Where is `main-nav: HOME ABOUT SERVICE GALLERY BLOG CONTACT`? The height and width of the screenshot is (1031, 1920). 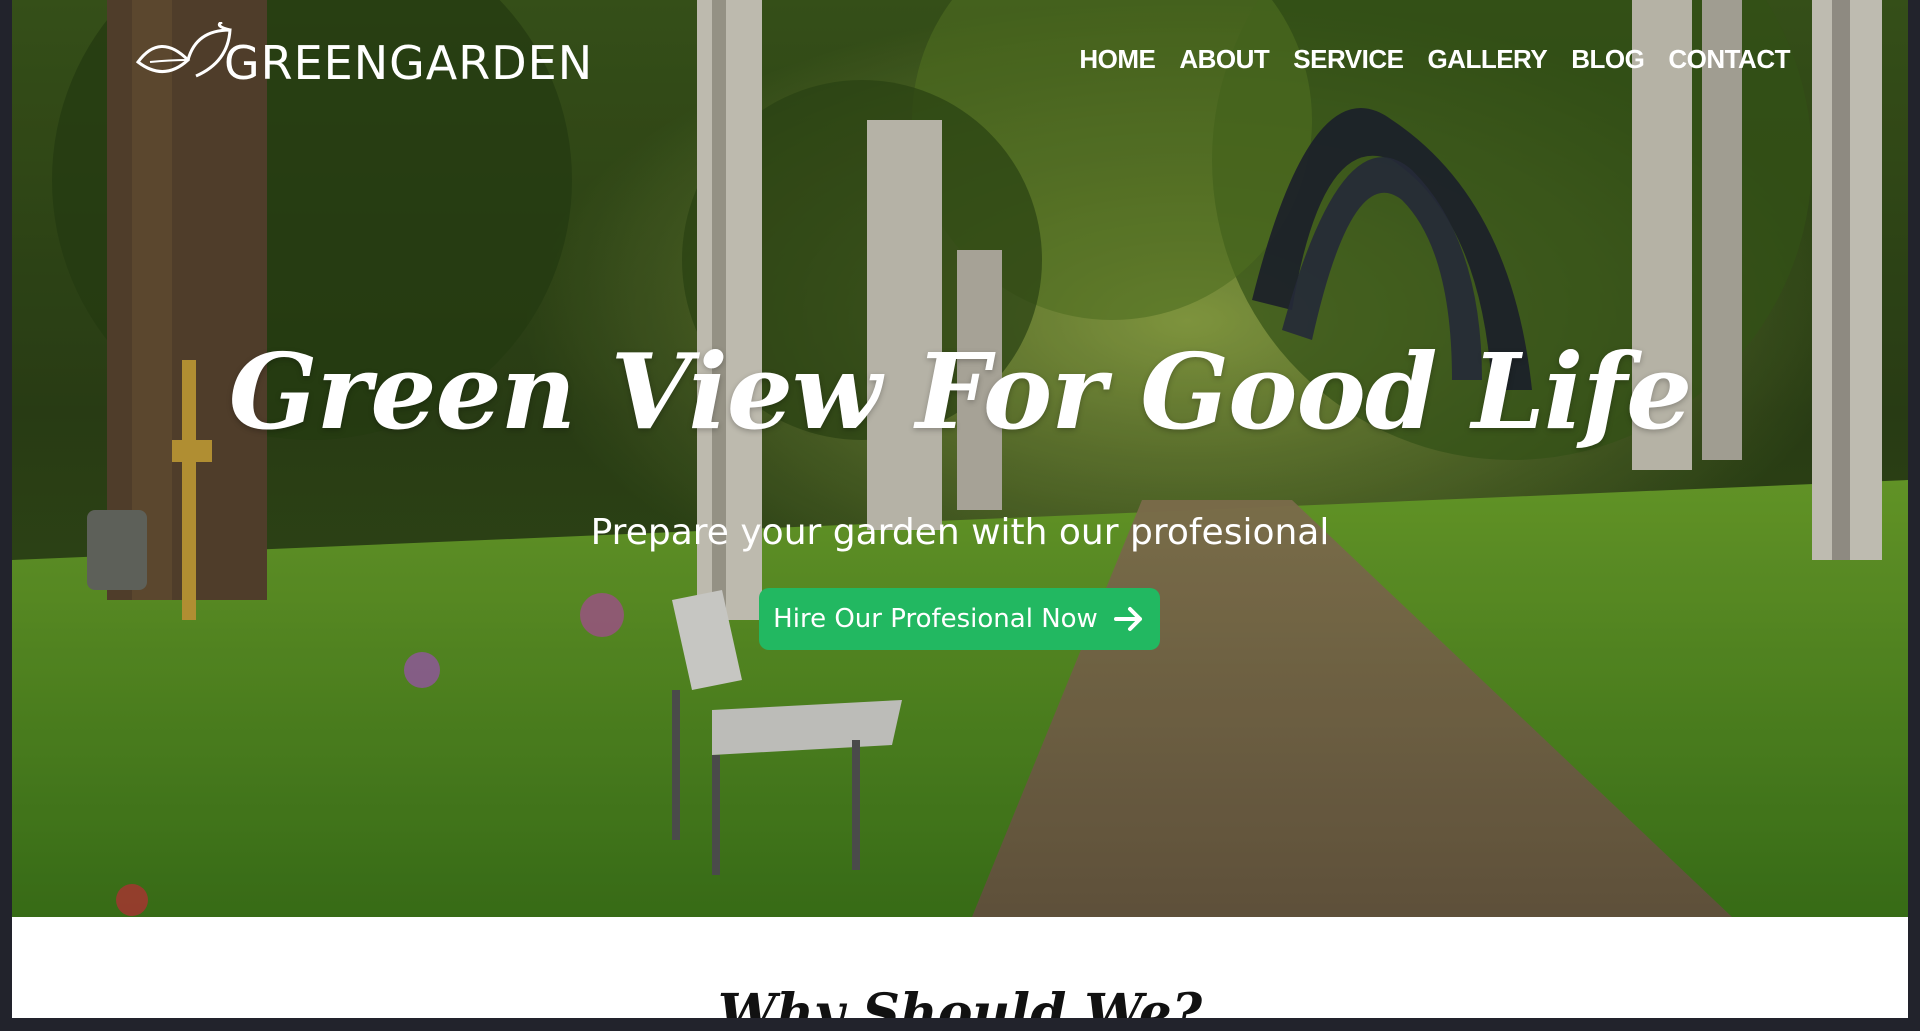
main-nav: HOME ABOUT SERVICE GALLERY BLOG CONTACT is located at coordinates (1434, 59).